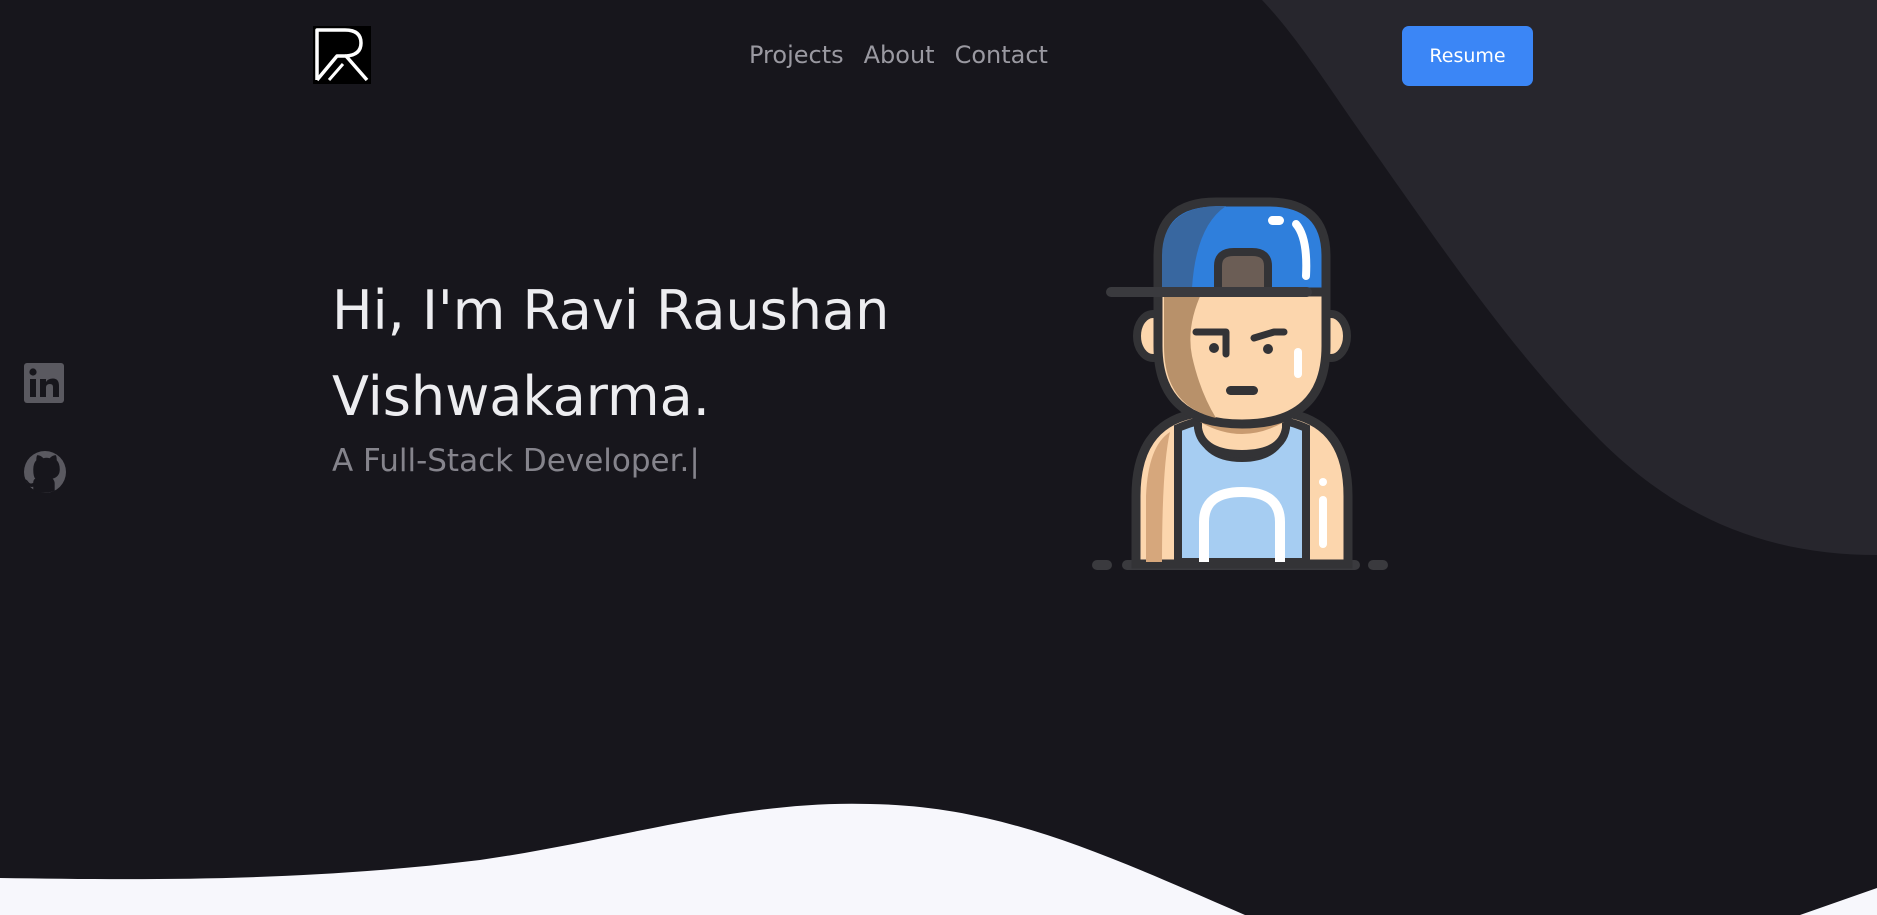 The width and height of the screenshot is (1877, 915). I want to click on r-logo-icon, so click(342, 55).